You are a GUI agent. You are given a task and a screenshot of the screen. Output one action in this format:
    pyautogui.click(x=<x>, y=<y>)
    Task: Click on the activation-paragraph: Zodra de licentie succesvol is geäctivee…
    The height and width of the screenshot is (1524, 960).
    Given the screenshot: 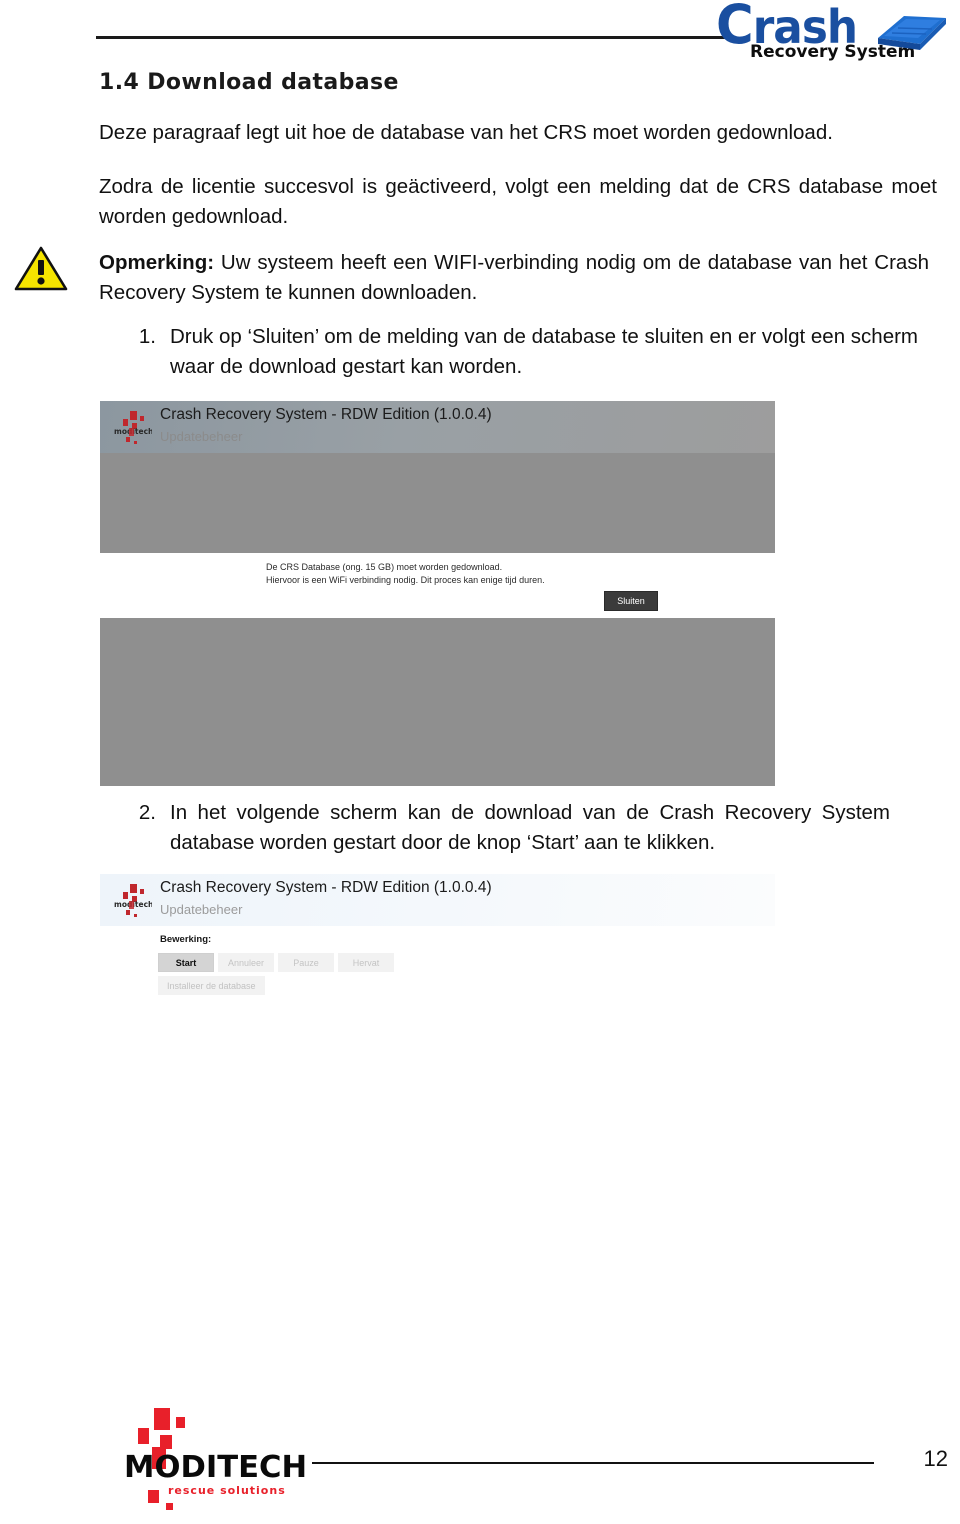 What is the action you would take?
    pyautogui.click(x=518, y=201)
    